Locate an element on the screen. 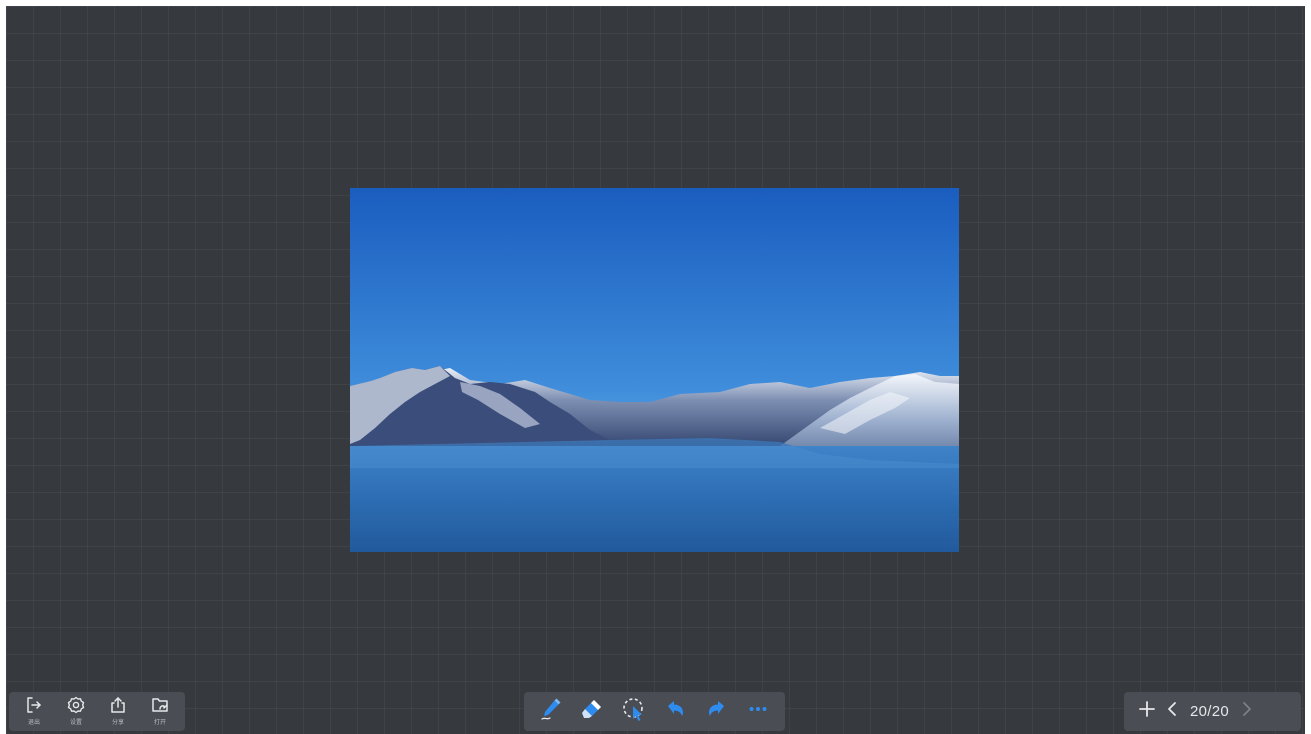  chevron-right-icon is located at coordinates (1246, 711).